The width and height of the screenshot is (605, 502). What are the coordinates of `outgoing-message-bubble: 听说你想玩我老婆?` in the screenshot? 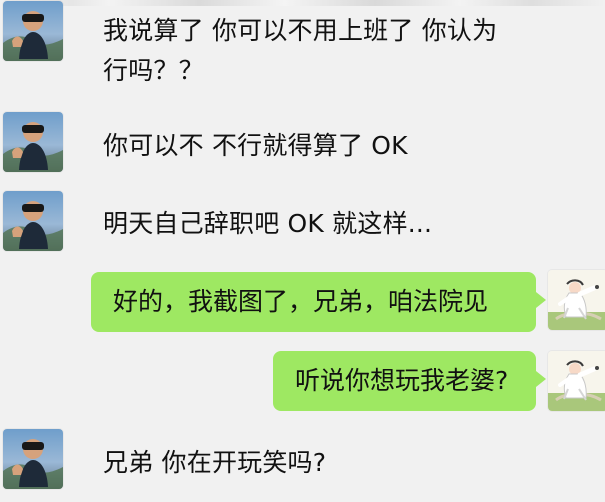 It's located at (409, 381).